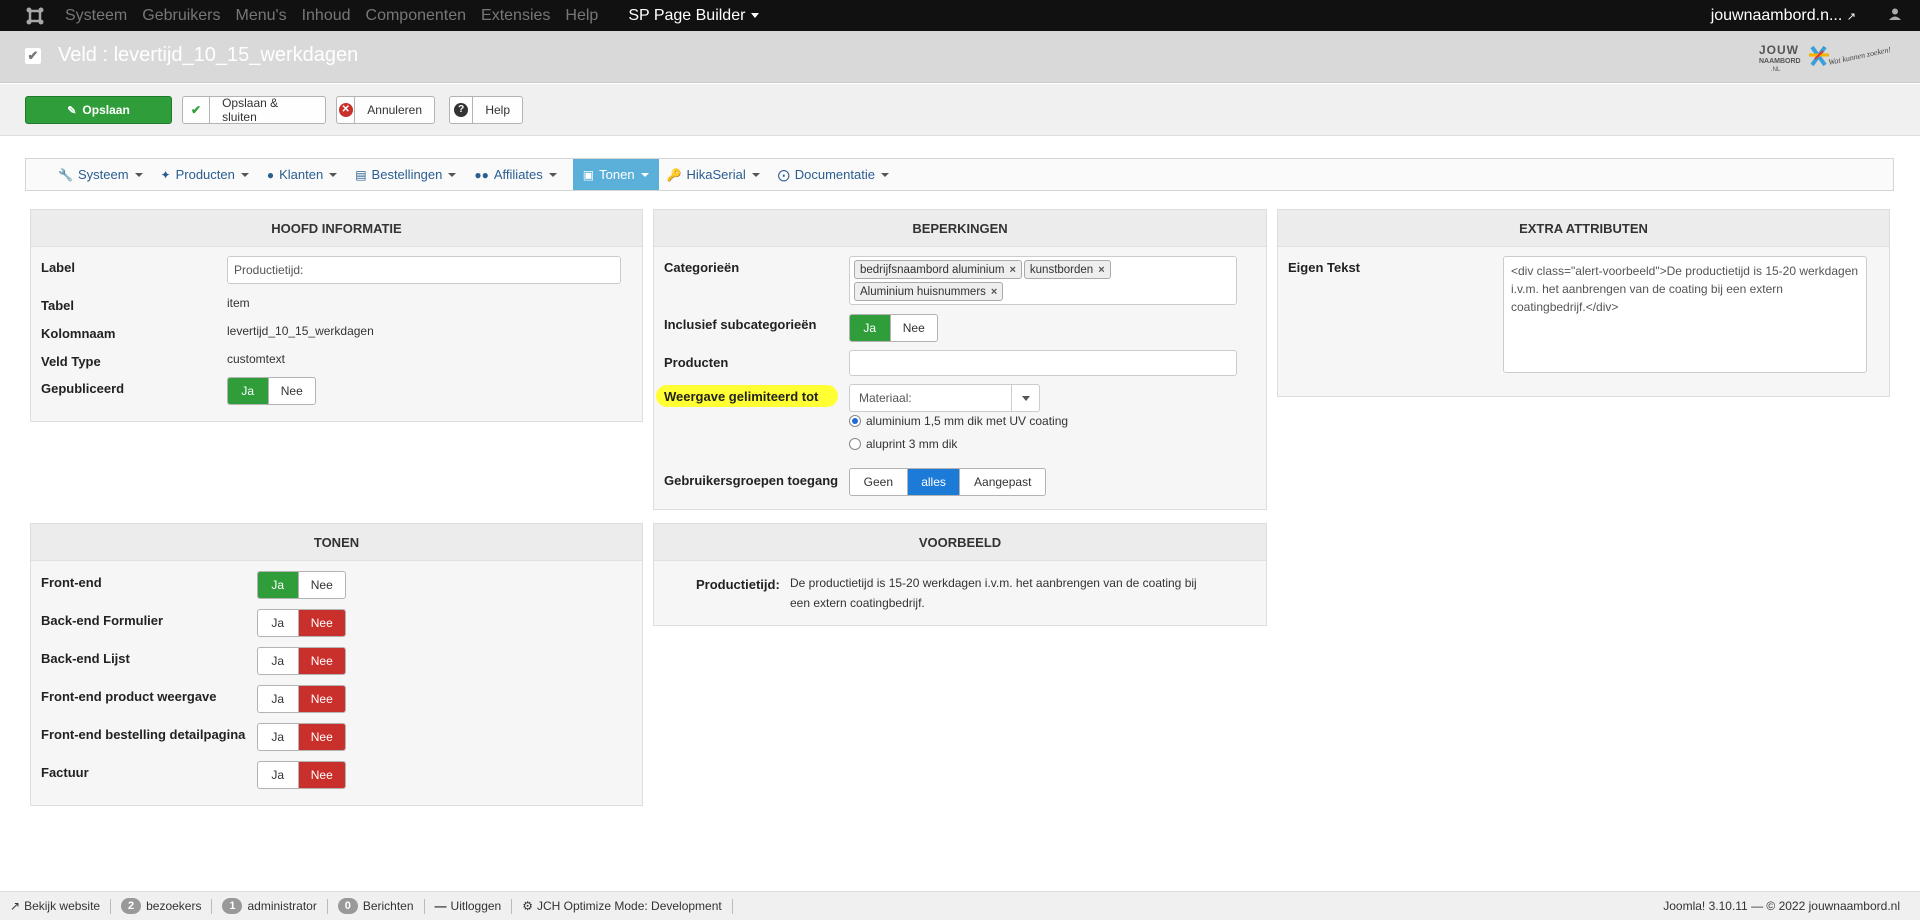 The height and width of the screenshot is (920, 1920). I want to click on backend-lijst-toggle: Ja Nee, so click(301, 661).